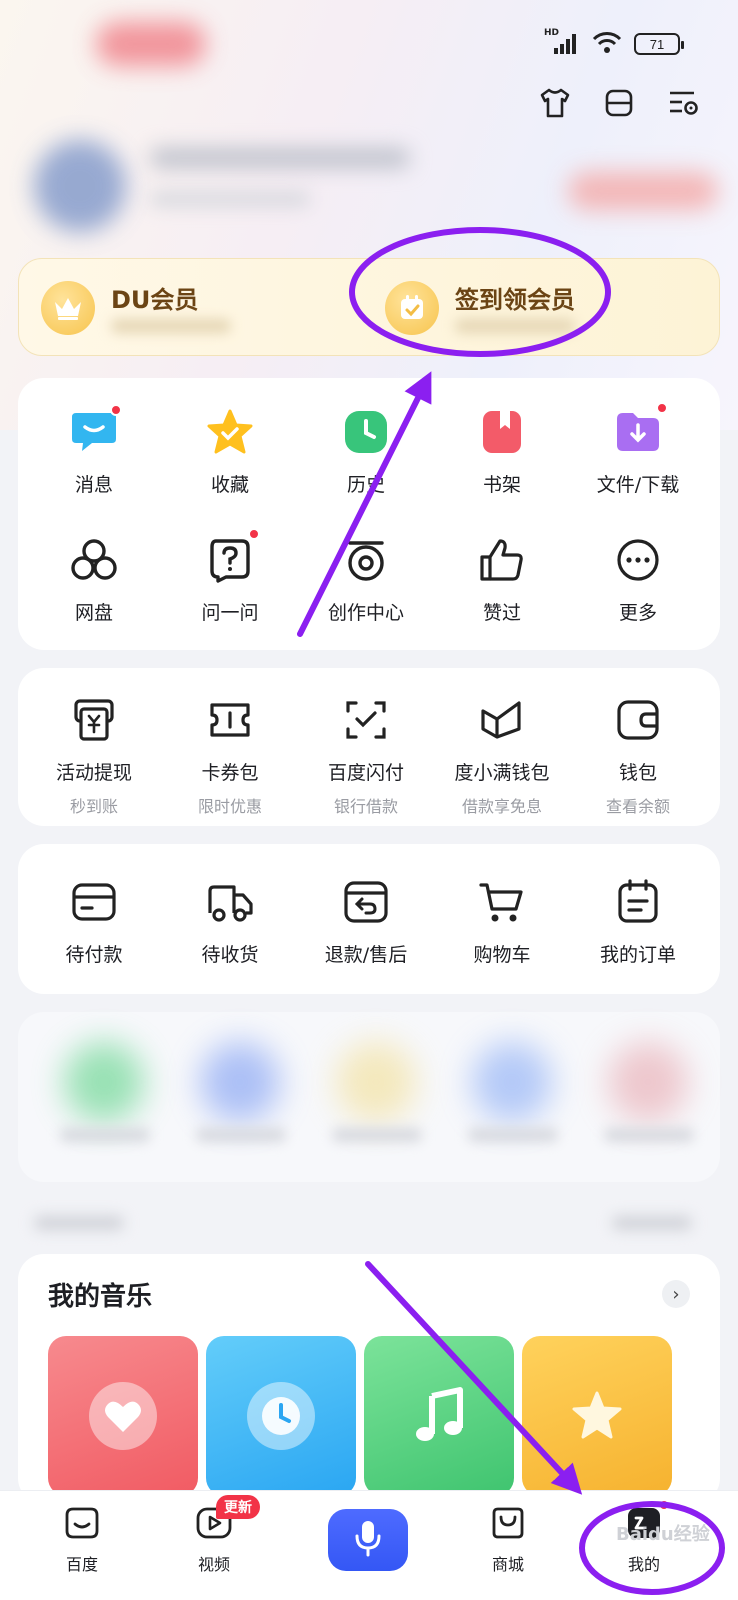  I want to click on tab-label: 我的, so click(643, 1564).